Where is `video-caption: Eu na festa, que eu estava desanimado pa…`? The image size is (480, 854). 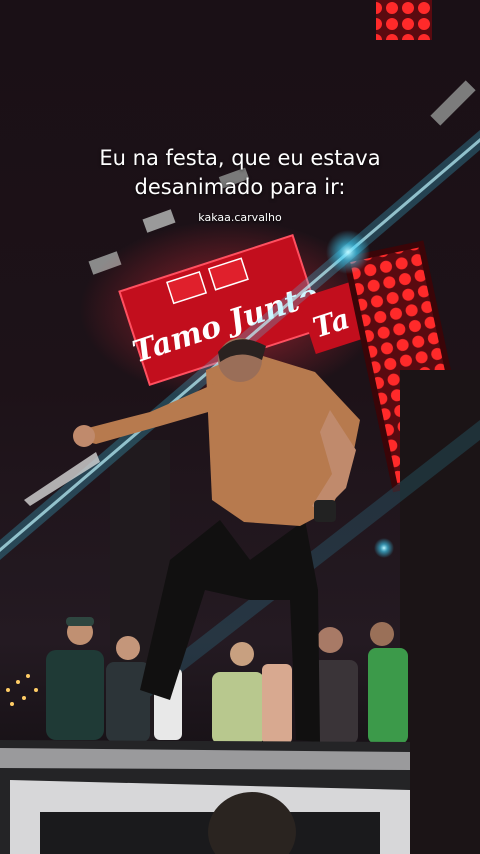 video-caption: Eu na festa, que eu estava desanimado pa… is located at coordinates (240, 173).